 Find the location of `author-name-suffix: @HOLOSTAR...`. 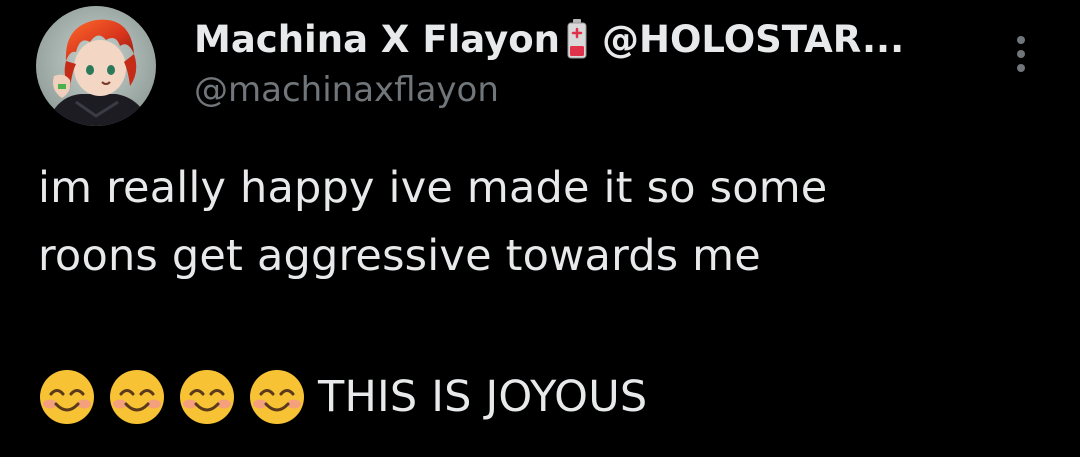

author-name-suffix: @HOLOSTAR... is located at coordinates (753, 39).